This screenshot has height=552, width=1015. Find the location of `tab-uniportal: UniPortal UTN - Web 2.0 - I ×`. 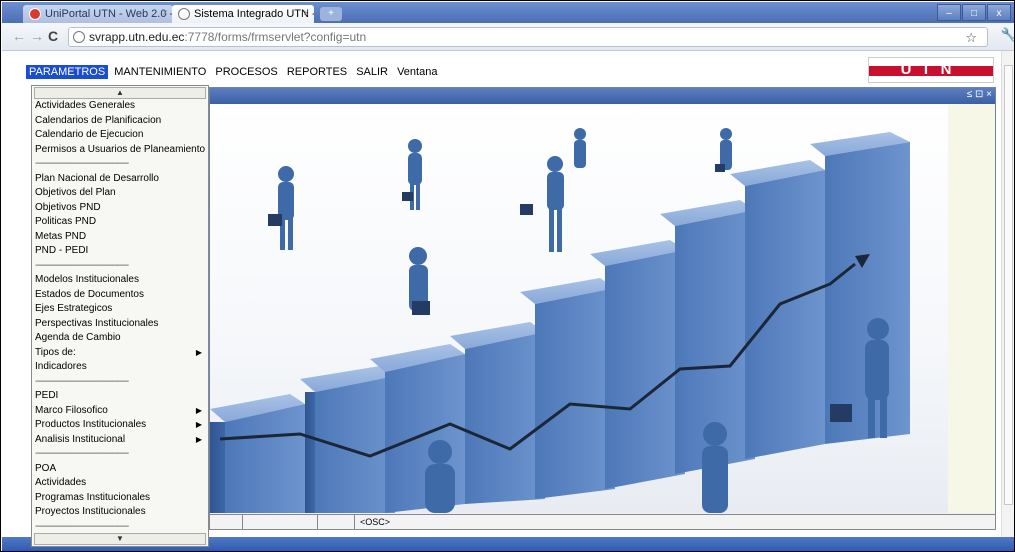

tab-uniportal: UniPortal UTN - Web 2.0 - I × is located at coordinates (98, 14).